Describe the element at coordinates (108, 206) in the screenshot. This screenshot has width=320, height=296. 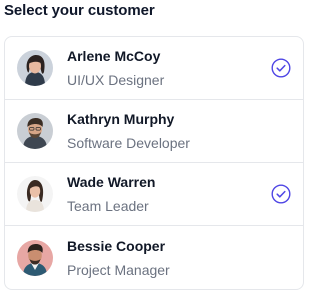
I see `customer-role: Team Leader` at that location.